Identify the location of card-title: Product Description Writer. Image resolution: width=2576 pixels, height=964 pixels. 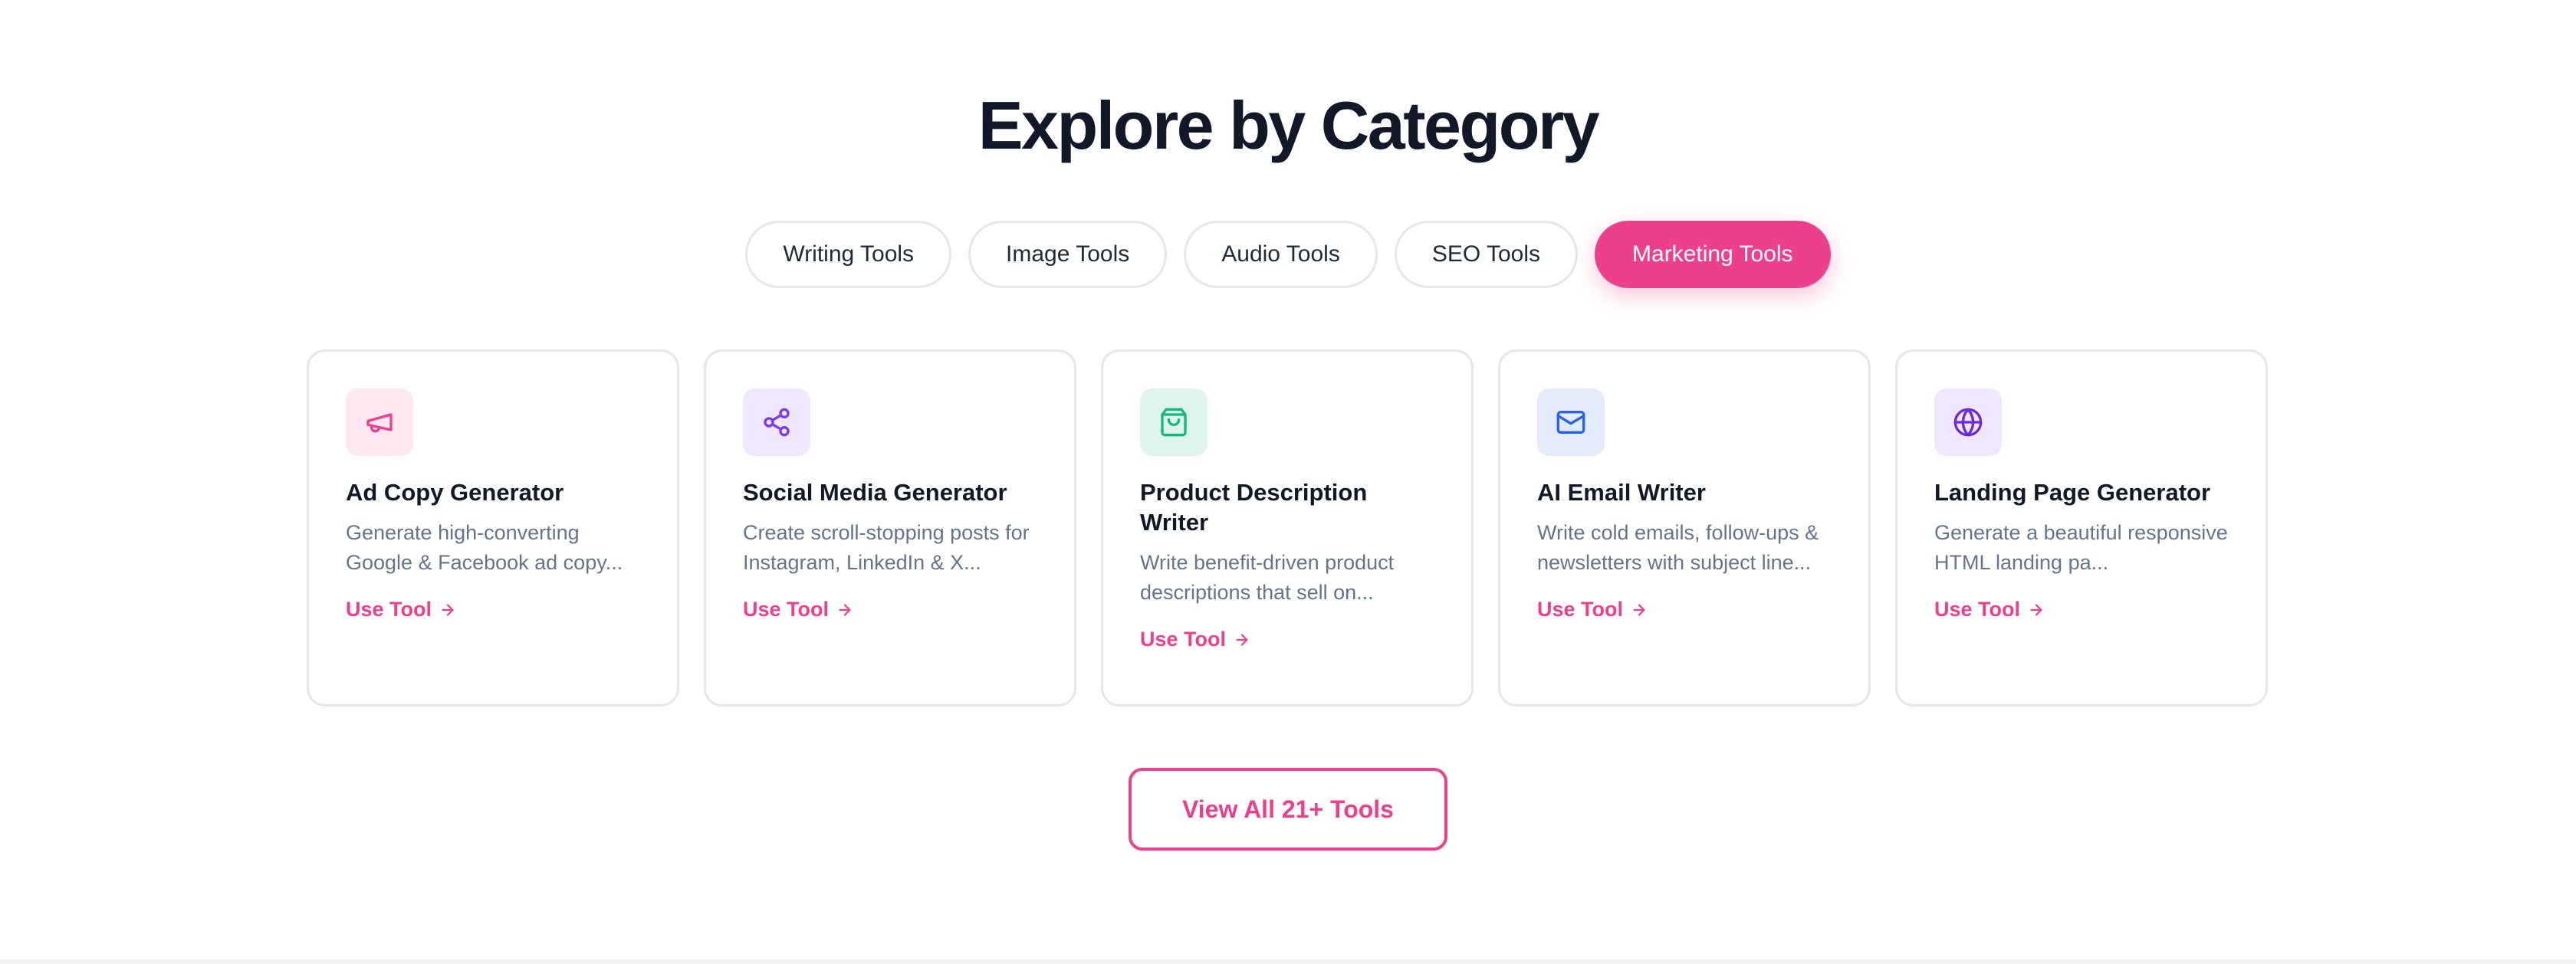
(1254, 507).